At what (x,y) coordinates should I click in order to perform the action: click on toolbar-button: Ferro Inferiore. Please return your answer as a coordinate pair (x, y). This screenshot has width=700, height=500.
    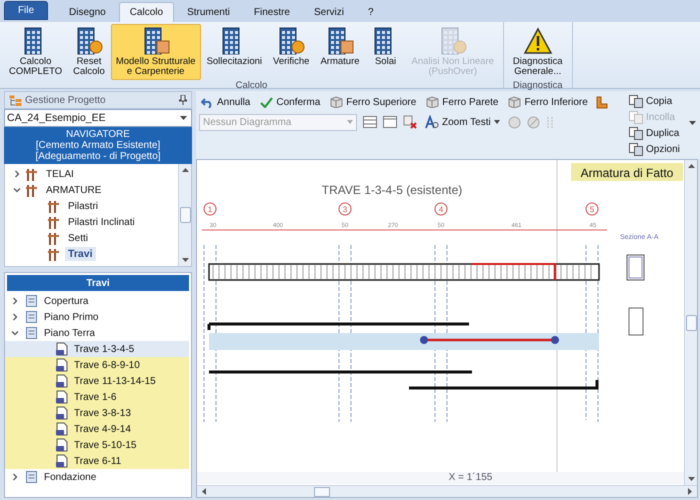
    Looking at the image, I should click on (548, 102).